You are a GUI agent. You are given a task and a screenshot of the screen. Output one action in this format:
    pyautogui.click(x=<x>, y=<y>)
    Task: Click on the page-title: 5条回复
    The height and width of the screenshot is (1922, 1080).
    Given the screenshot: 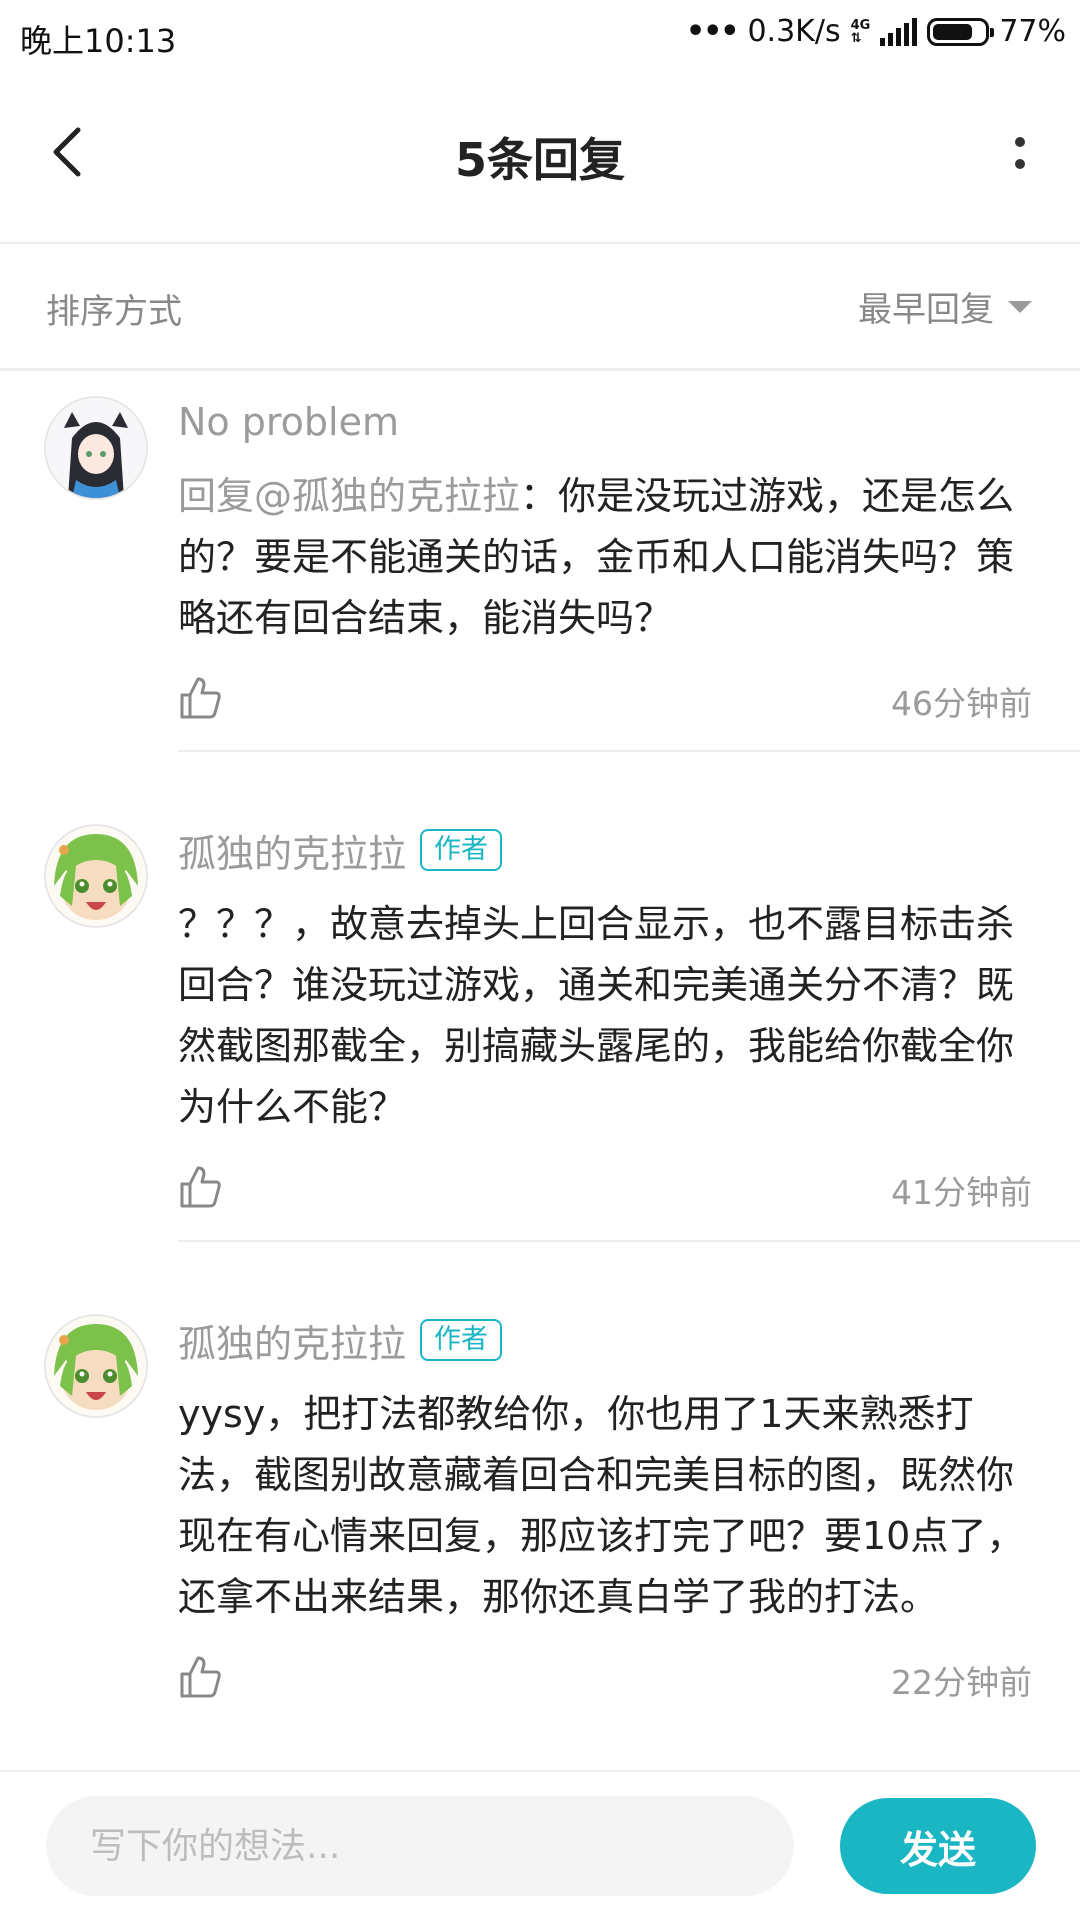 What is the action you would take?
    pyautogui.click(x=539, y=160)
    